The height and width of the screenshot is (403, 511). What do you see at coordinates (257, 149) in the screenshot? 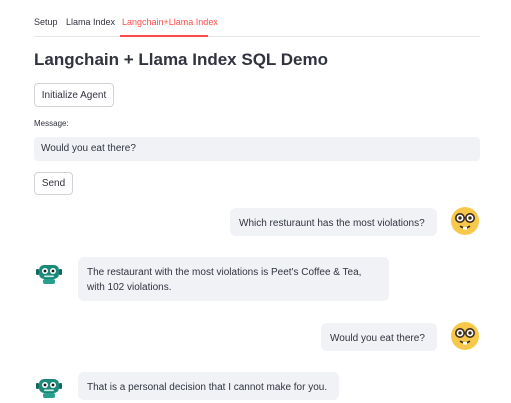
I see `message-input: Would you eat there?` at bounding box center [257, 149].